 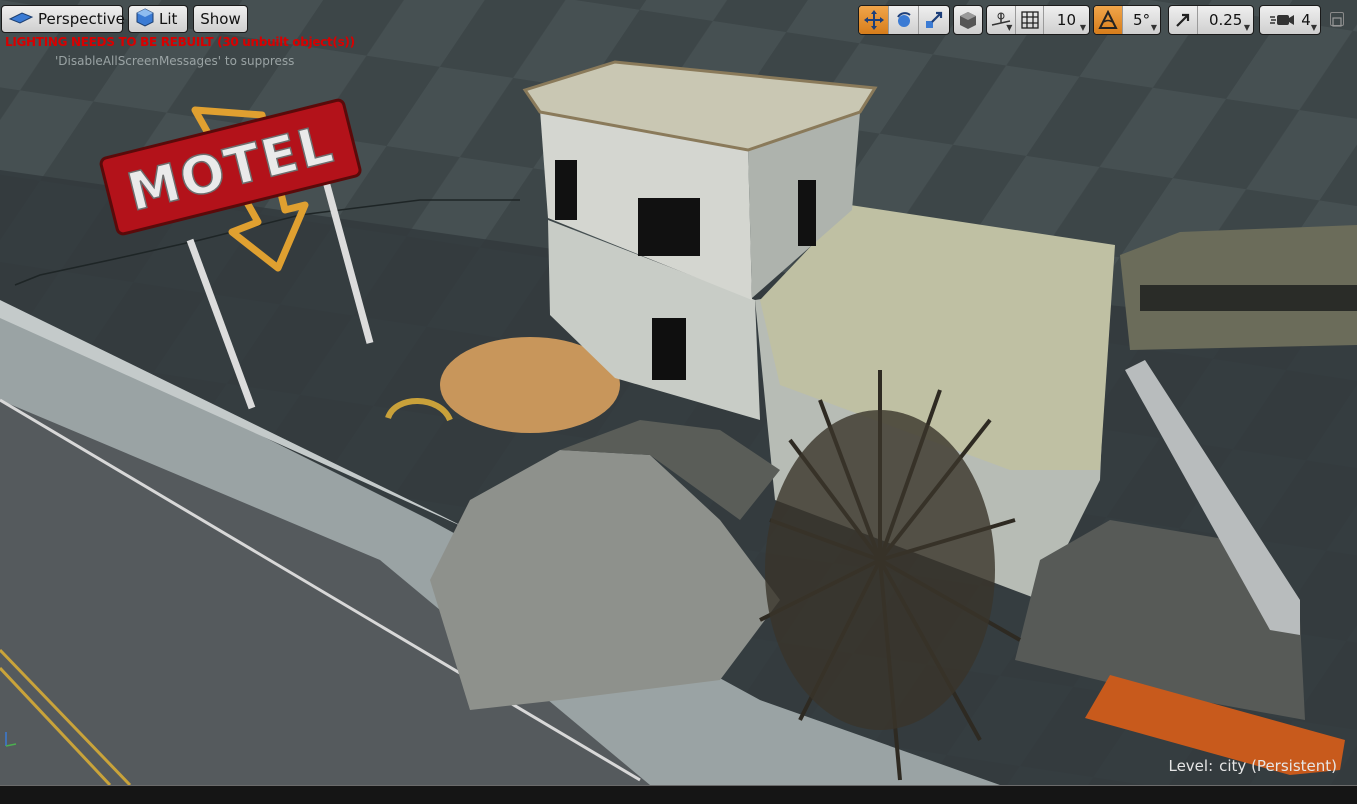 I want to click on show-label: Show, so click(x=220, y=19).